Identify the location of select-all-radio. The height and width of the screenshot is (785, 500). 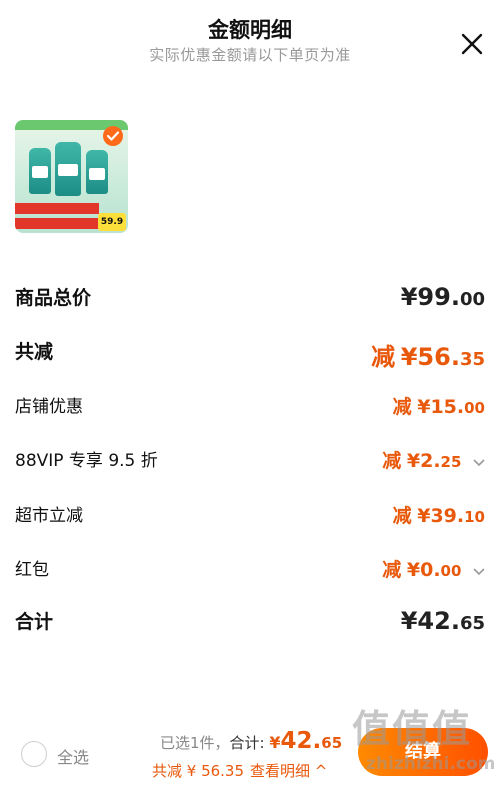
(34, 754).